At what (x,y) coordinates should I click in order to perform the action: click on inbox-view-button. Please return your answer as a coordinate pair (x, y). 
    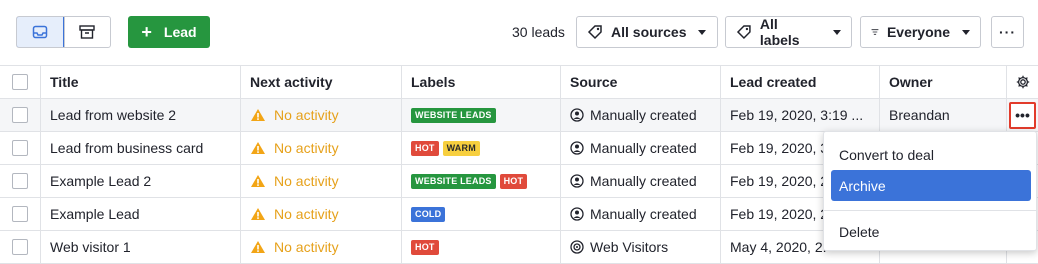
    Looking at the image, I should click on (40, 32).